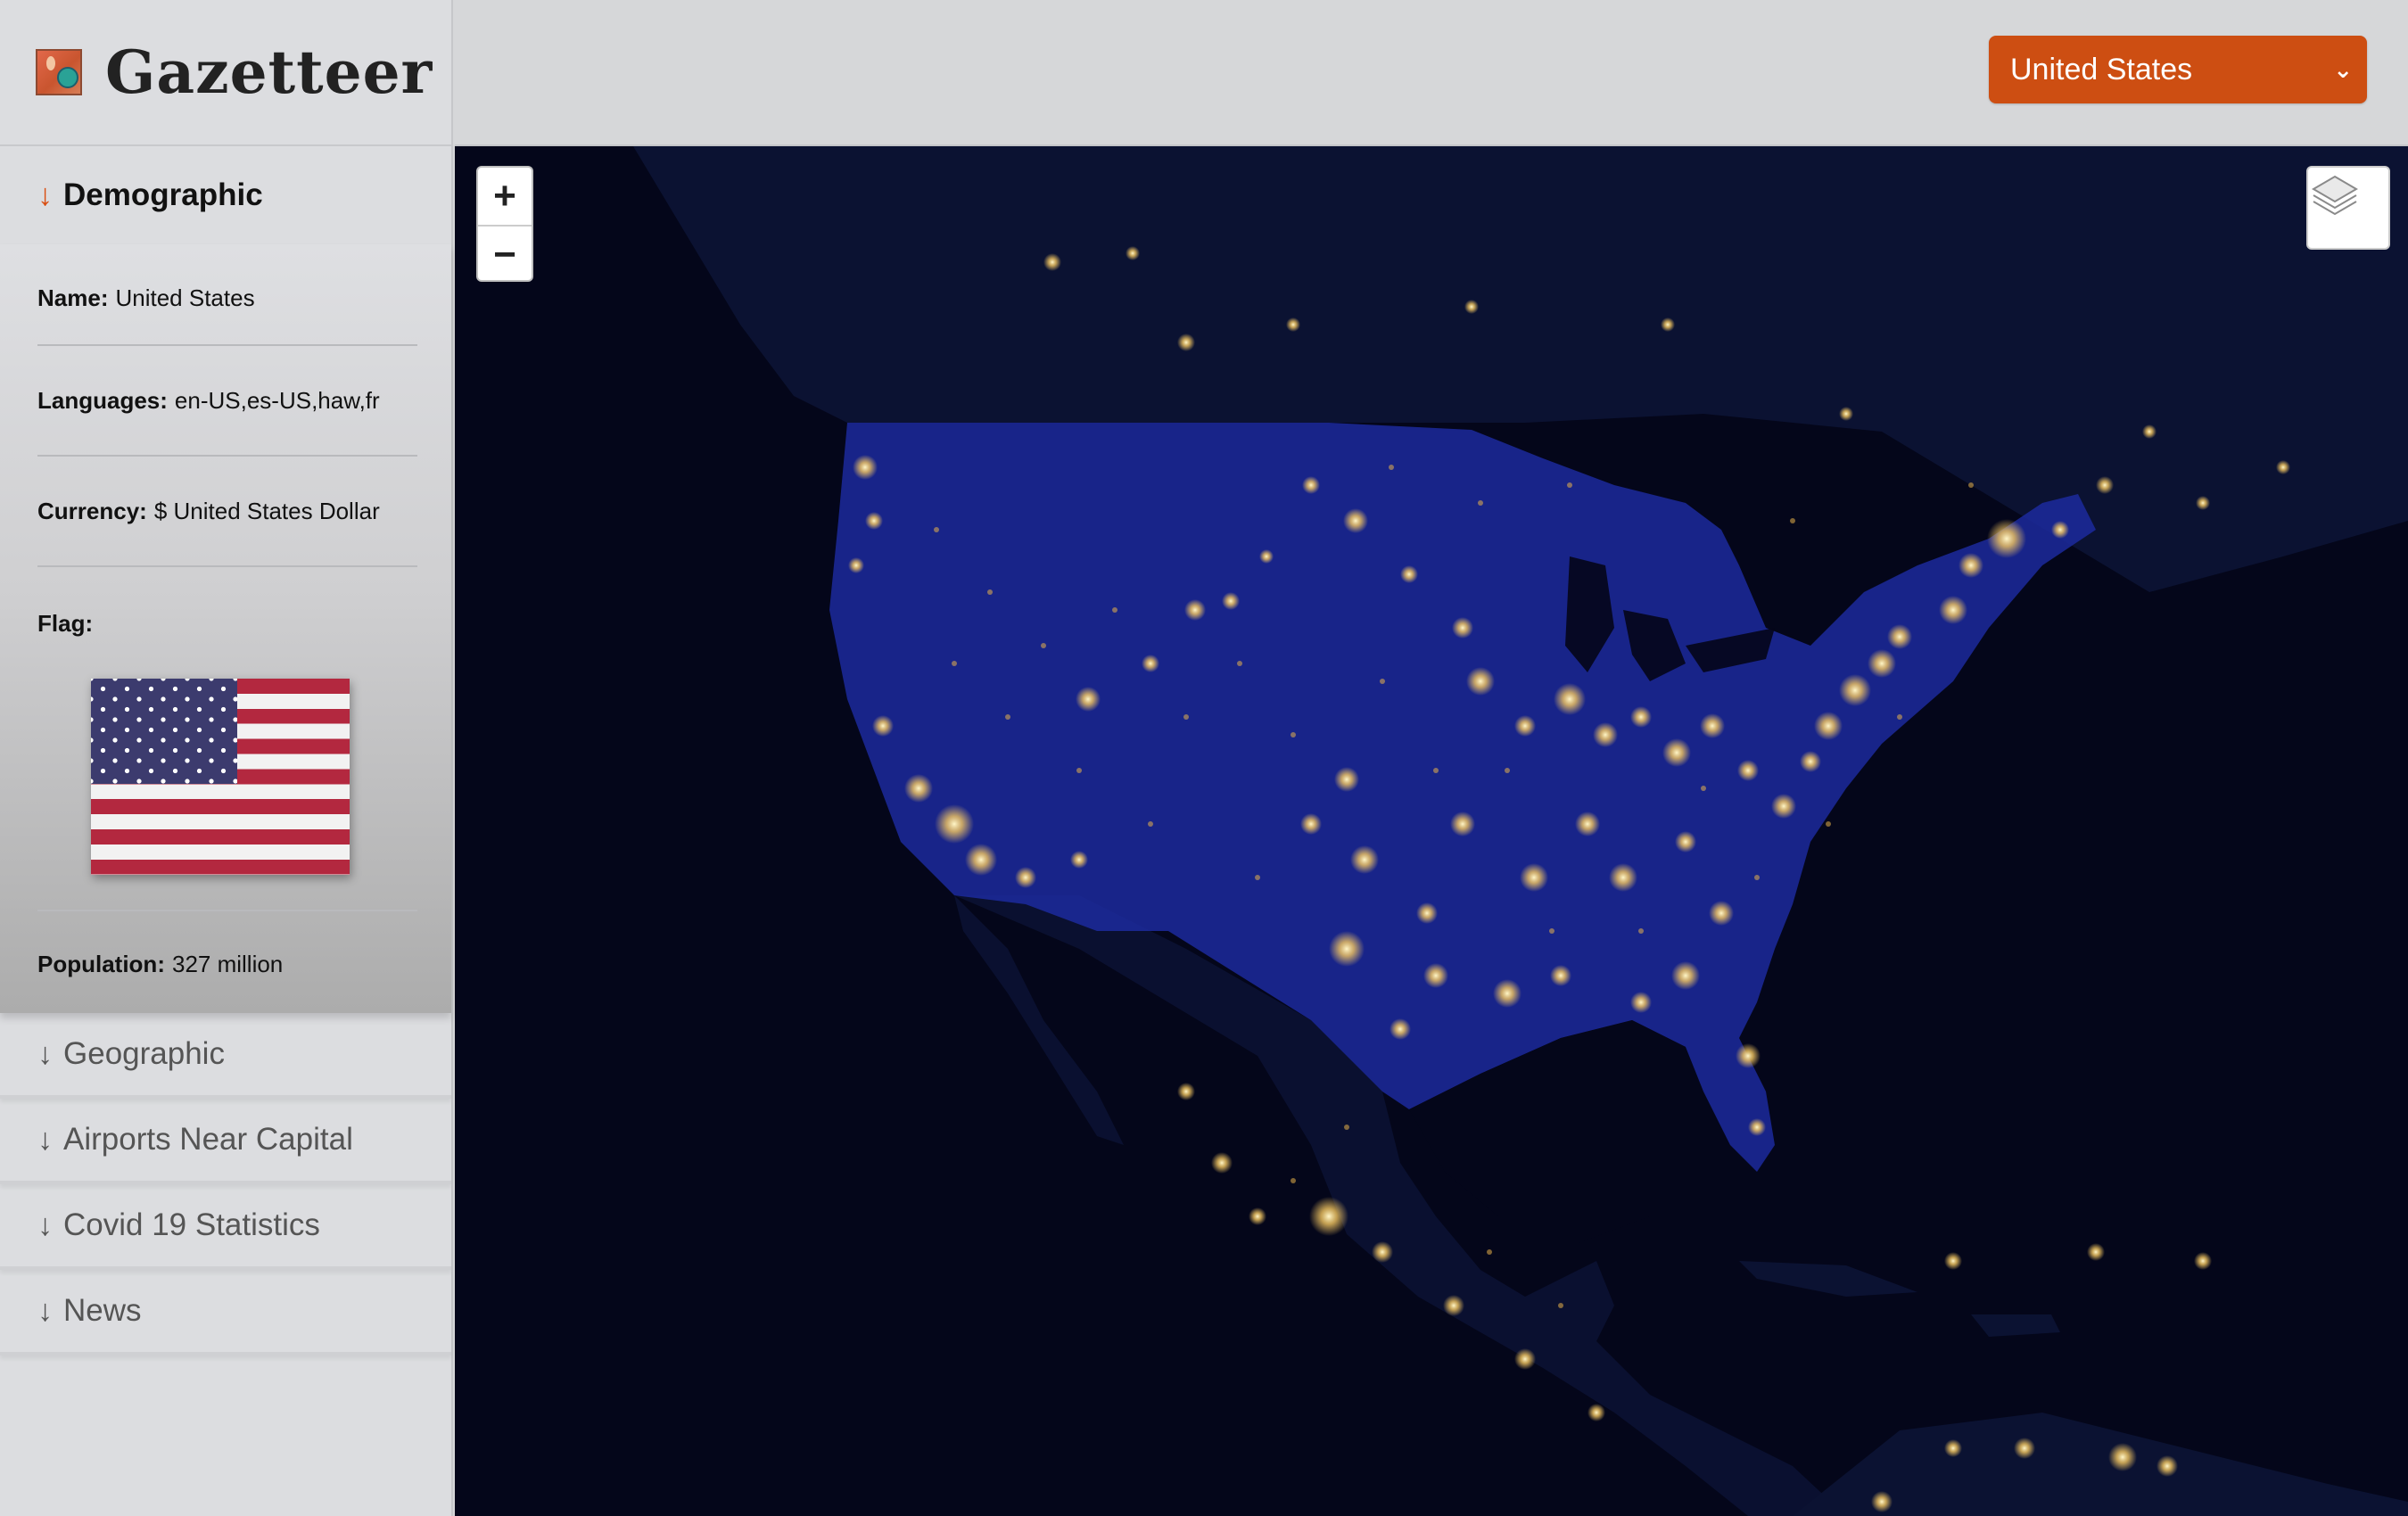 The width and height of the screenshot is (2408, 1516). I want to click on field-currency: Currency: $ United States Dollar, so click(227, 512).